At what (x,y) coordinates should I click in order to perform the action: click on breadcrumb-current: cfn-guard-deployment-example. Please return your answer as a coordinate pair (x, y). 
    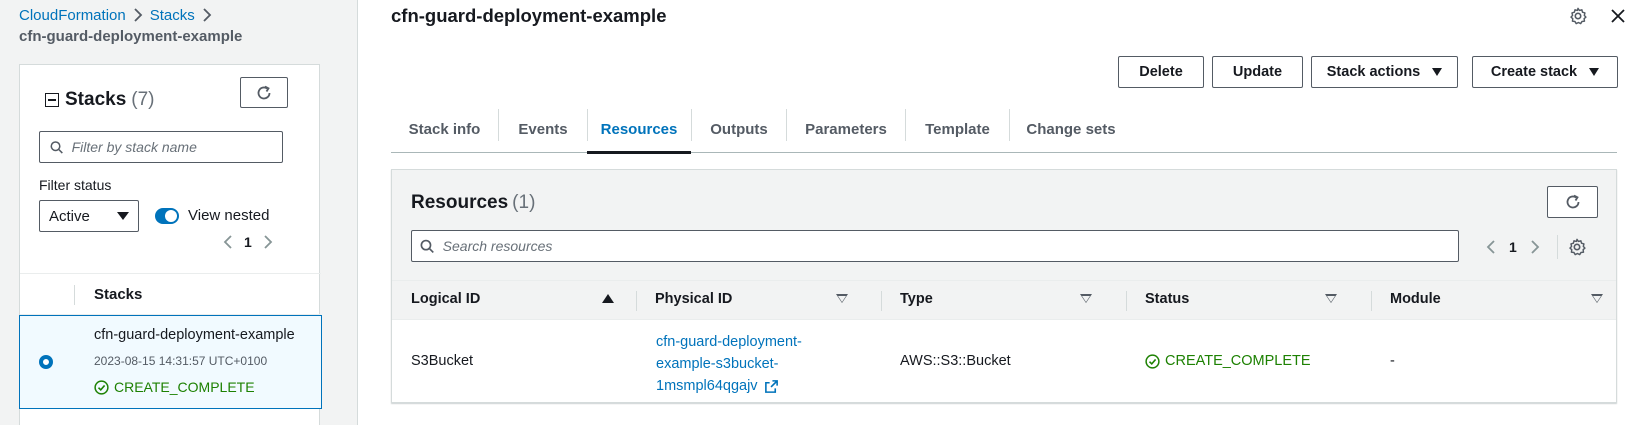
    Looking at the image, I should click on (131, 36).